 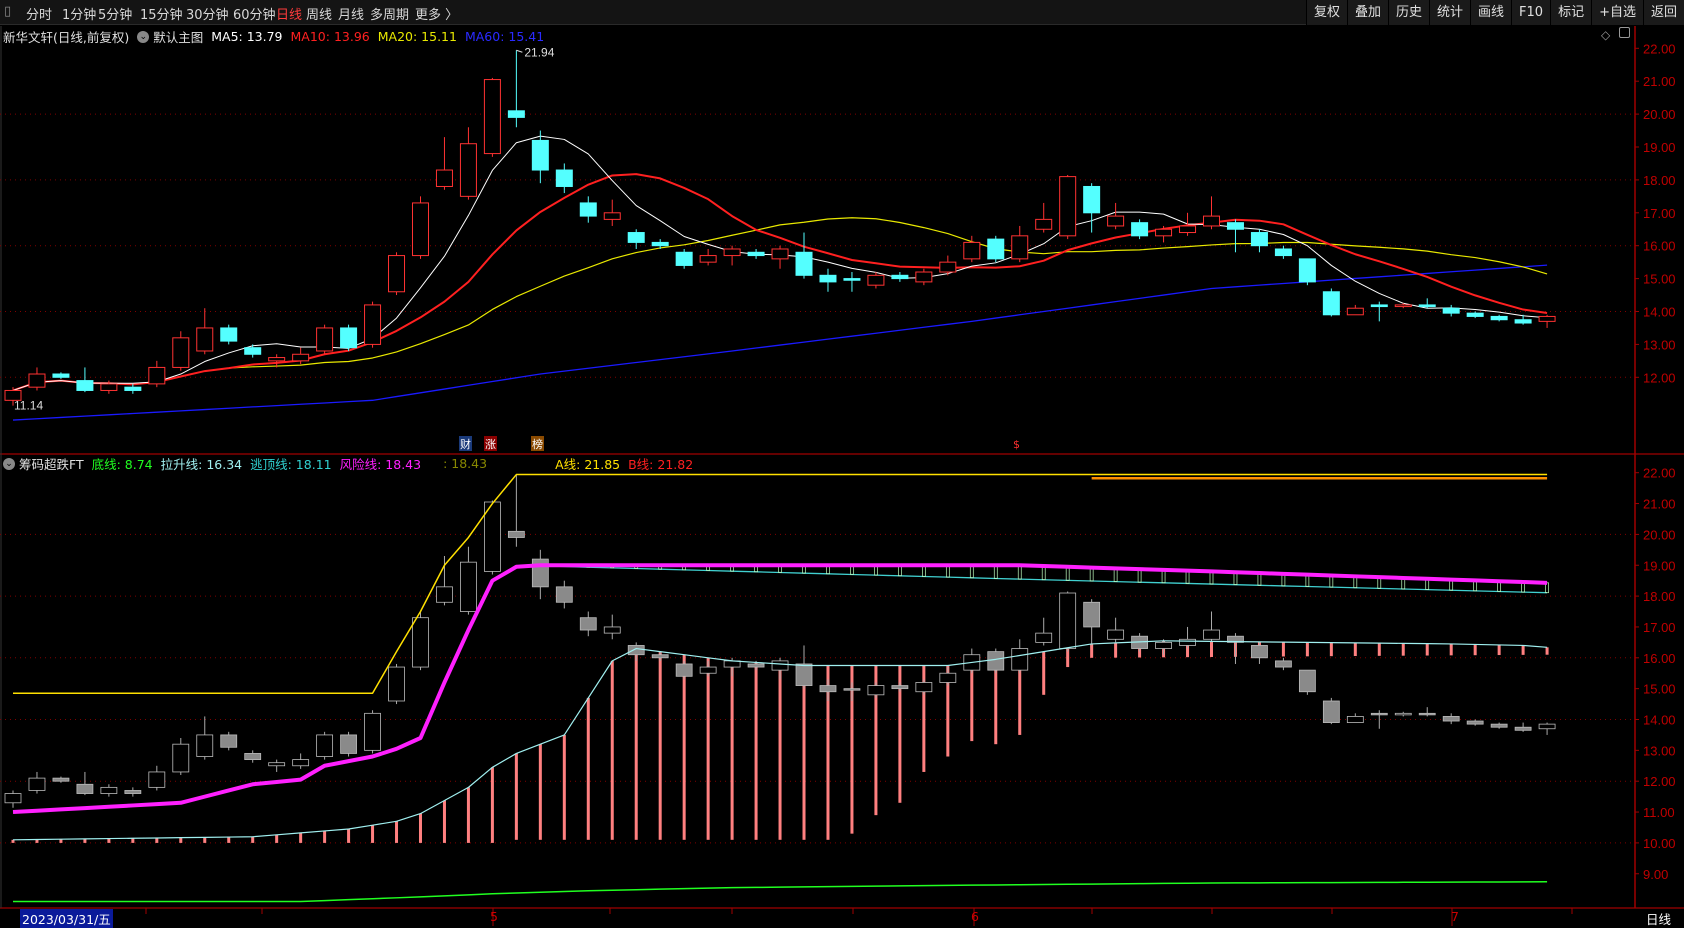 What do you see at coordinates (975, 916) in the screenshot?
I see `month-label: 6` at bounding box center [975, 916].